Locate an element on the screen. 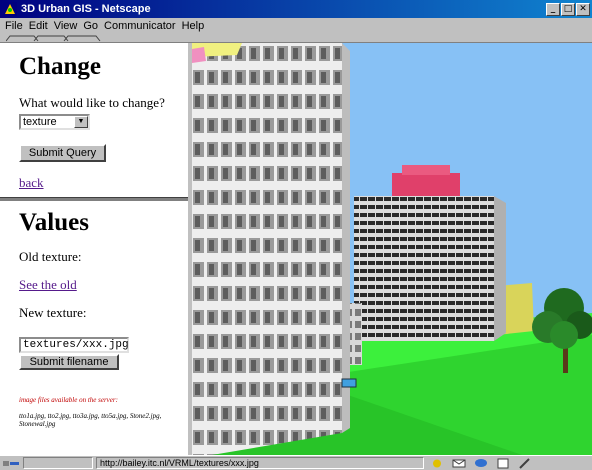 The height and width of the screenshot is (470, 592). submit-query-button: Submit Query is located at coordinates (62, 153).